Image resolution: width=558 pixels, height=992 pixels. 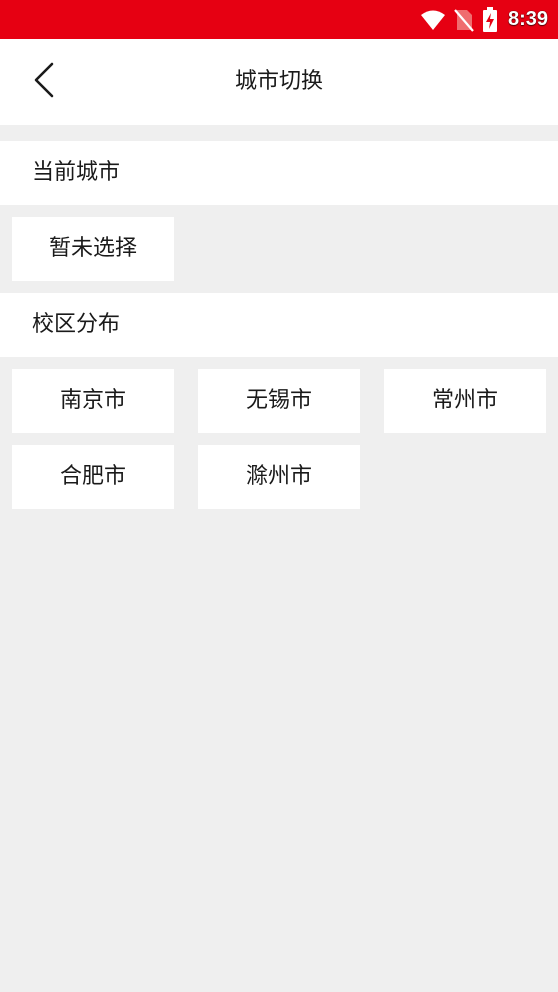 I want to click on no-sim-icon, so click(x=464, y=20).